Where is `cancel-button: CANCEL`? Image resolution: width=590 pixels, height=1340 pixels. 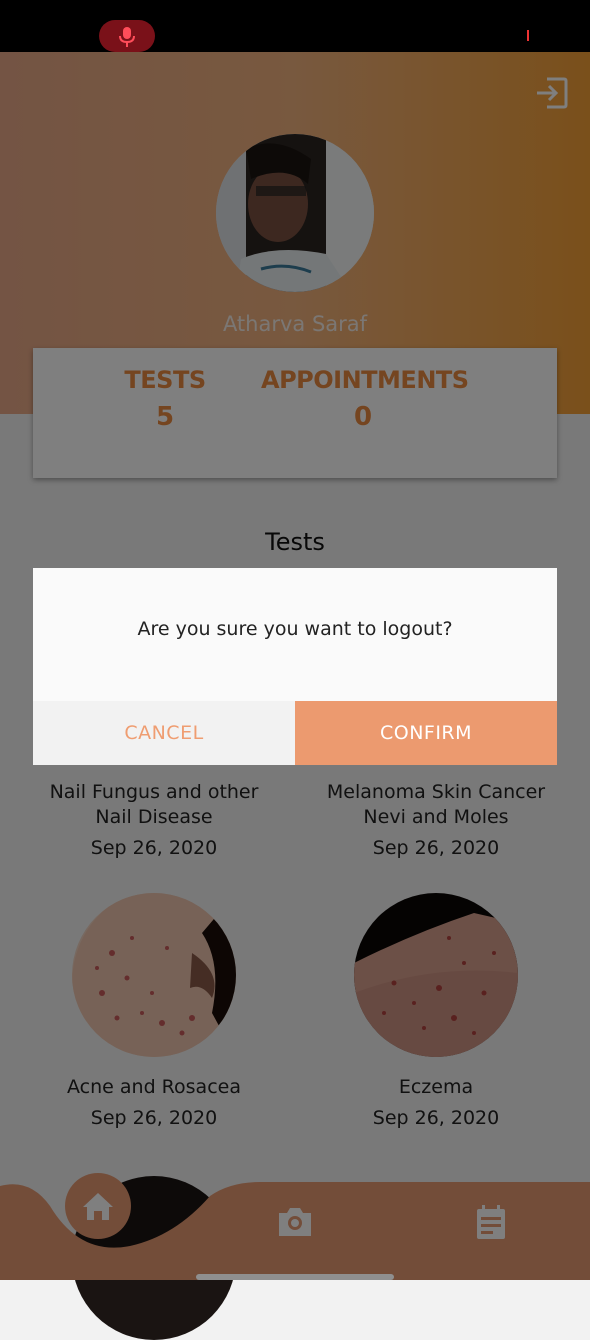
cancel-button: CANCEL is located at coordinates (164, 733).